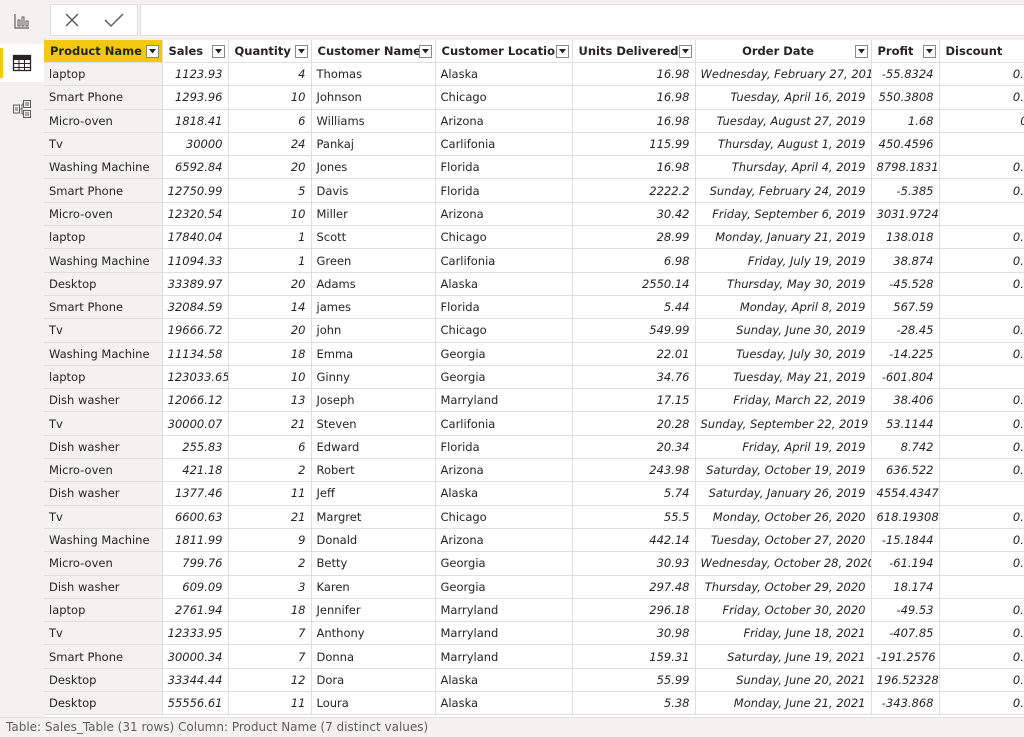  I want to click on cell-sales: 30000, so click(195, 143).